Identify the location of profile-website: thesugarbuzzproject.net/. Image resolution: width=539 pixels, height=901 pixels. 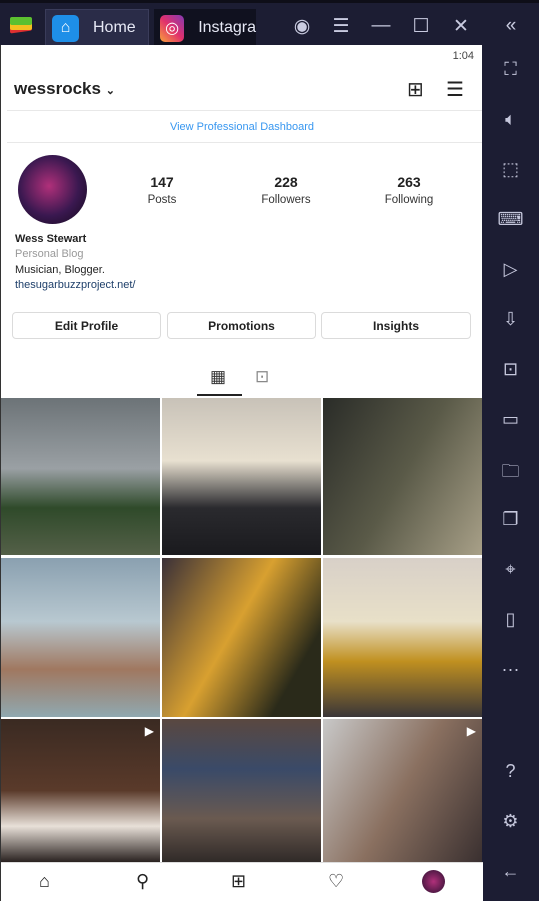
(75, 285).